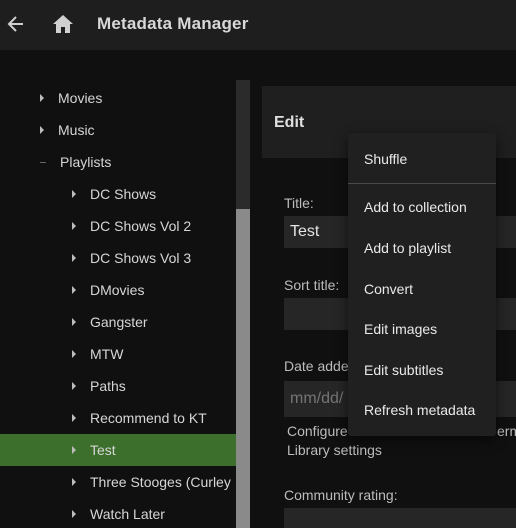 This screenshot has height=528, width=516. I want to click on sidebar-item: DMovies, so click(118, 290).